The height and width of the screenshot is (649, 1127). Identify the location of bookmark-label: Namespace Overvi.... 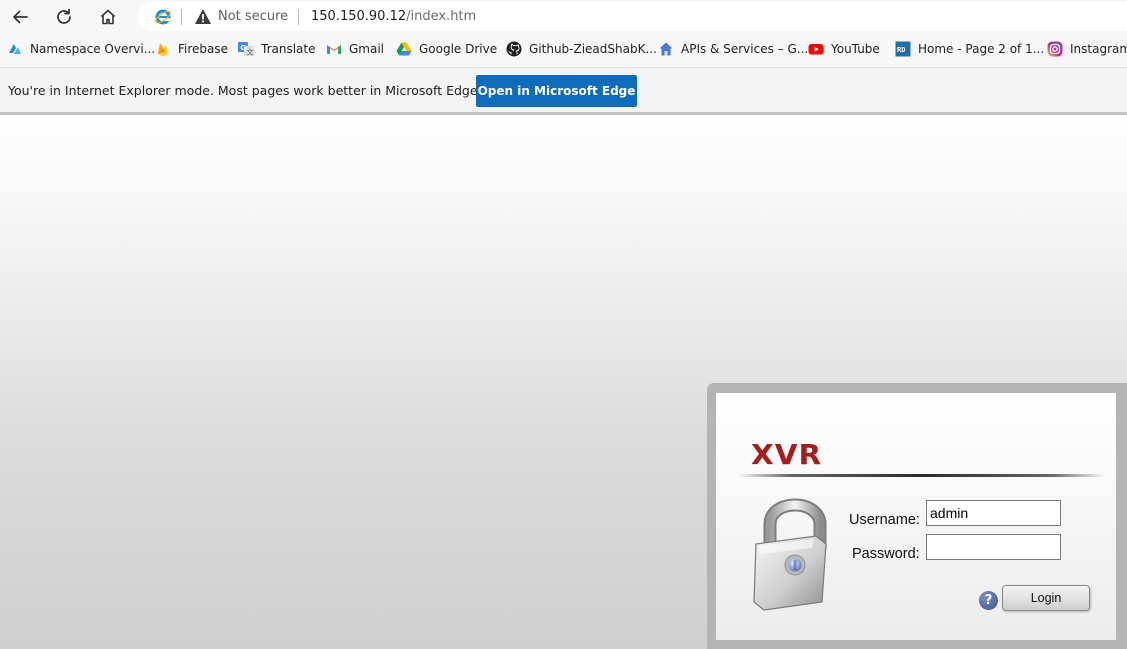
(93, 49).